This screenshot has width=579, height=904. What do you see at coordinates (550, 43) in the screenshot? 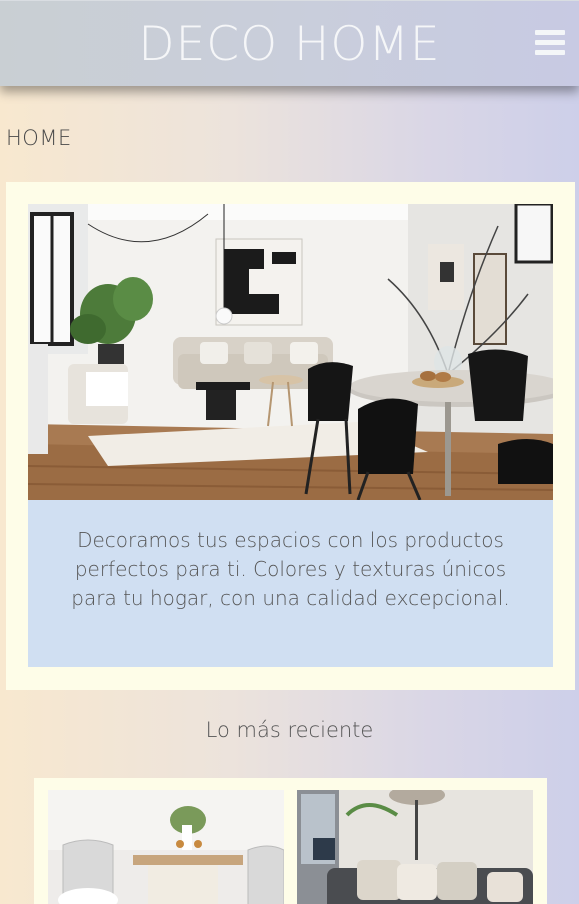
I see `hamburger-menu-icon` at bounding box center [550, 43].